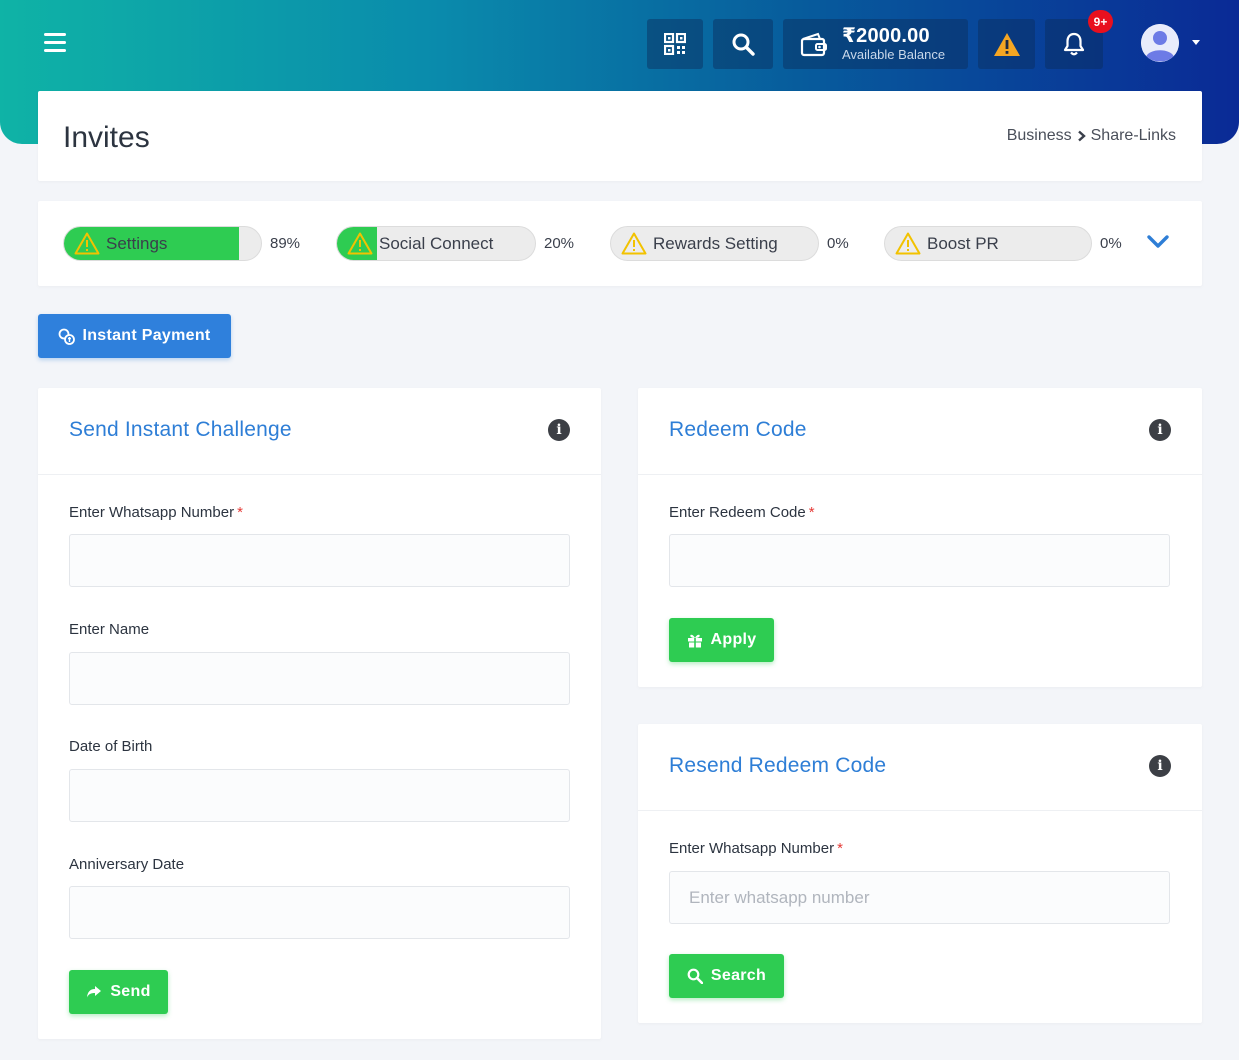 Image resolution: width=1239 pixels, height=1060 pixels. Describe the element at coordinates (886, 36) in the screenshot. I see `wallet-balance: ₹2000.00` at that location.